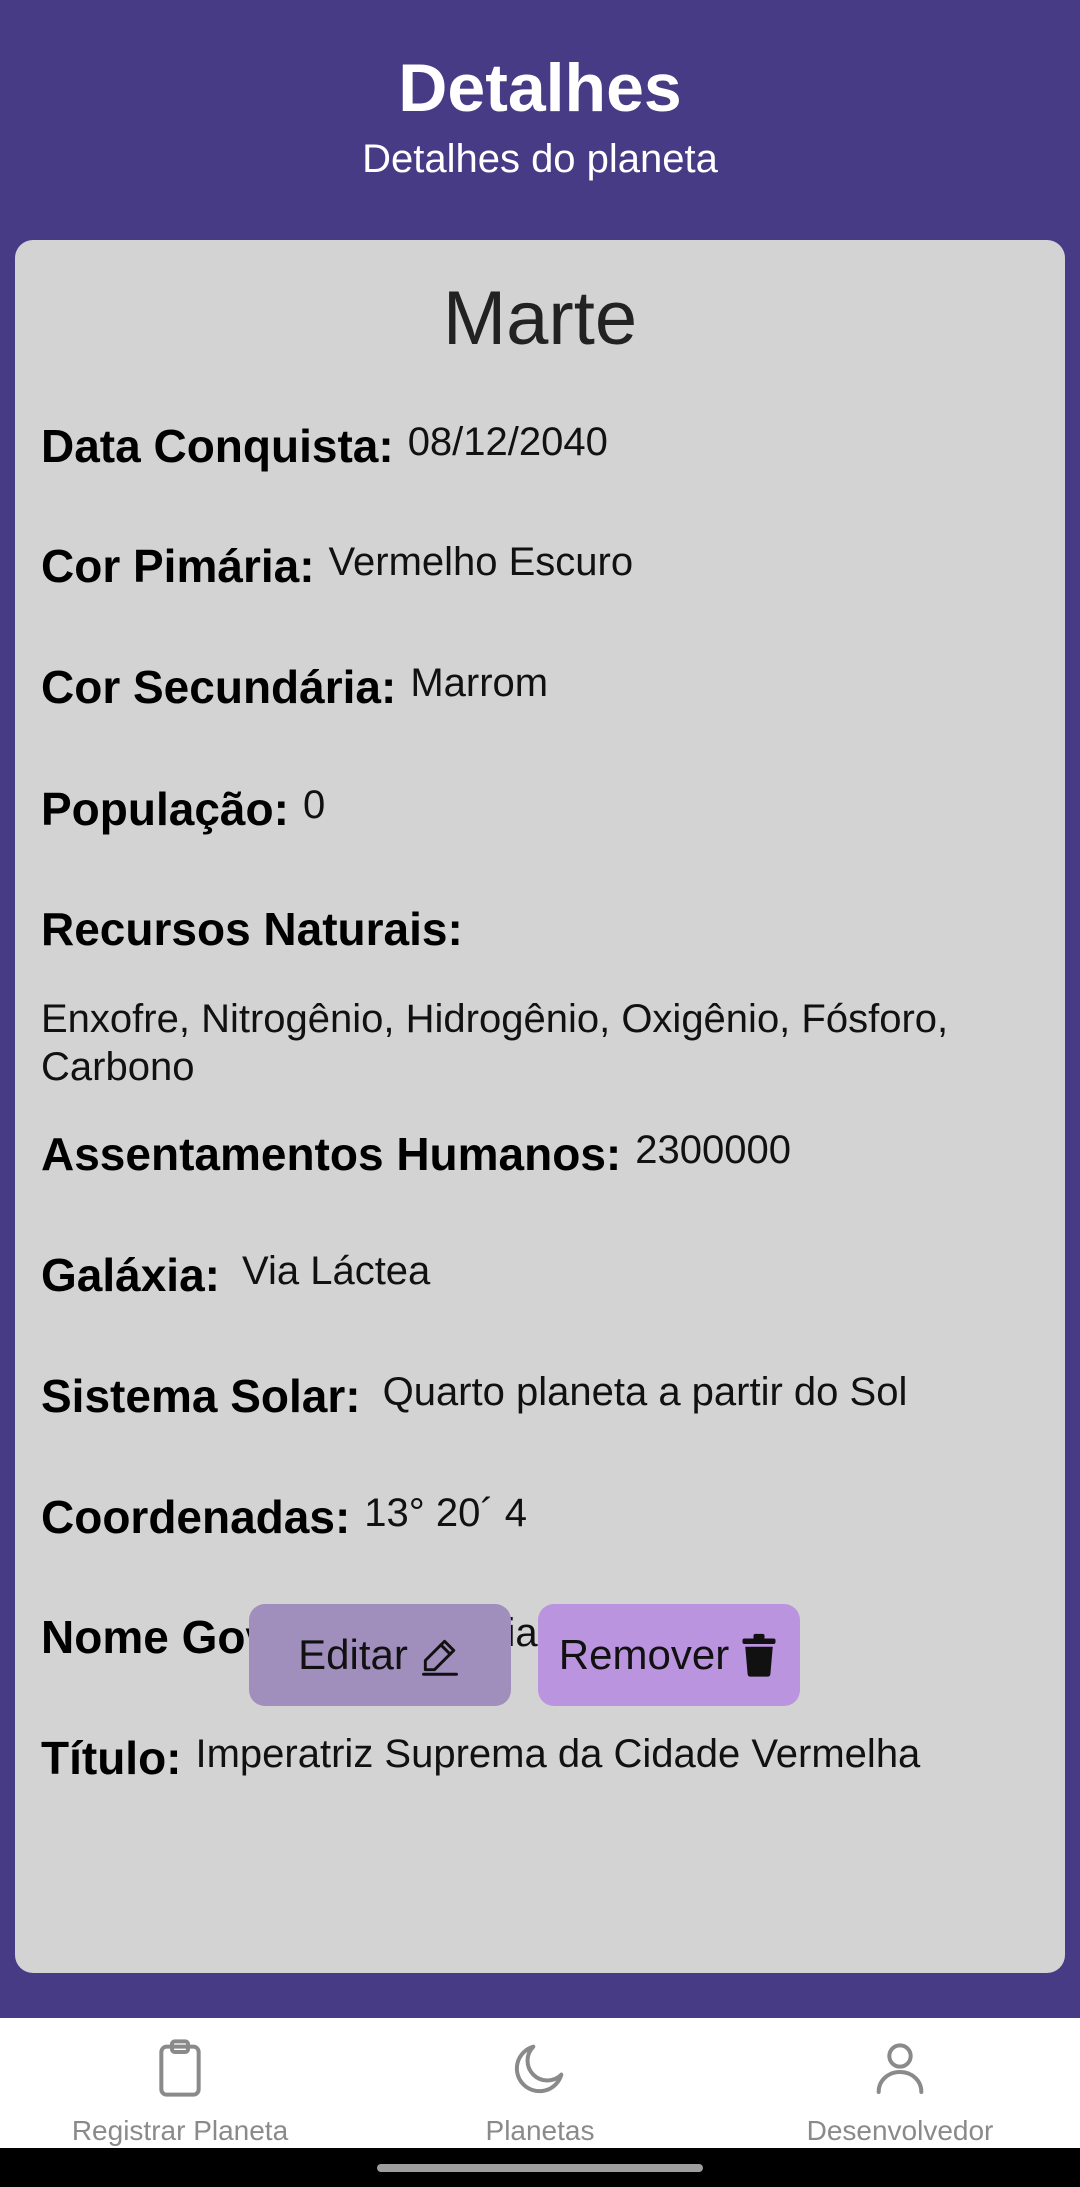 The width and height of the screenshot is (1080, 2187). I want to click on field-value: 13° 20´ 4, so click(446, 1513).